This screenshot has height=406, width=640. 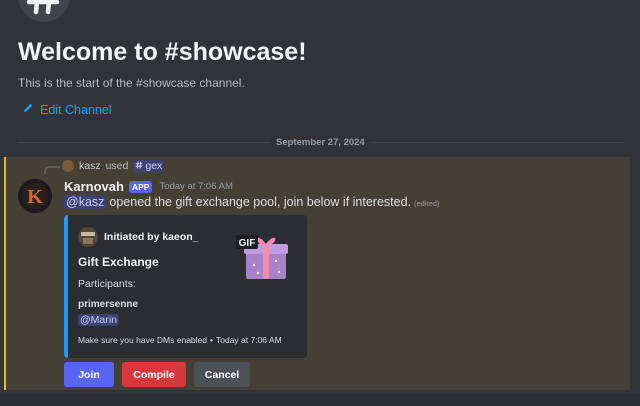 I want to click on participant-mention: @Marin, so click(x=98, y=320).